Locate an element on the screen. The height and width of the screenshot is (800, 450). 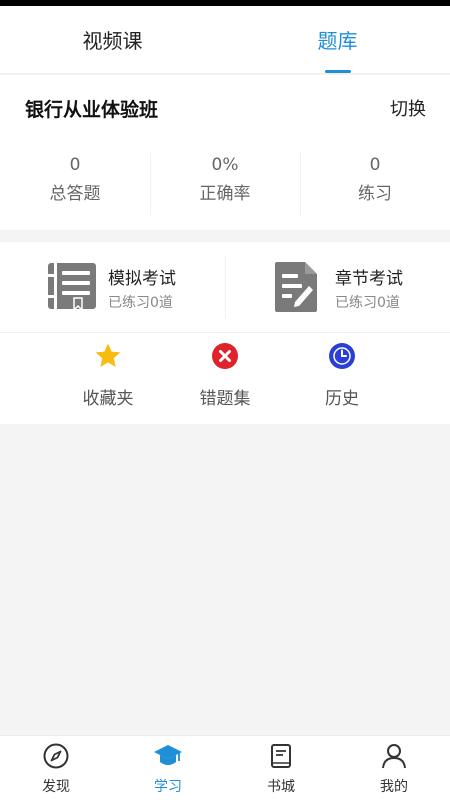
mock-exam-button: 模拟考试 已练习0道 is located at coordinates (112, 287).